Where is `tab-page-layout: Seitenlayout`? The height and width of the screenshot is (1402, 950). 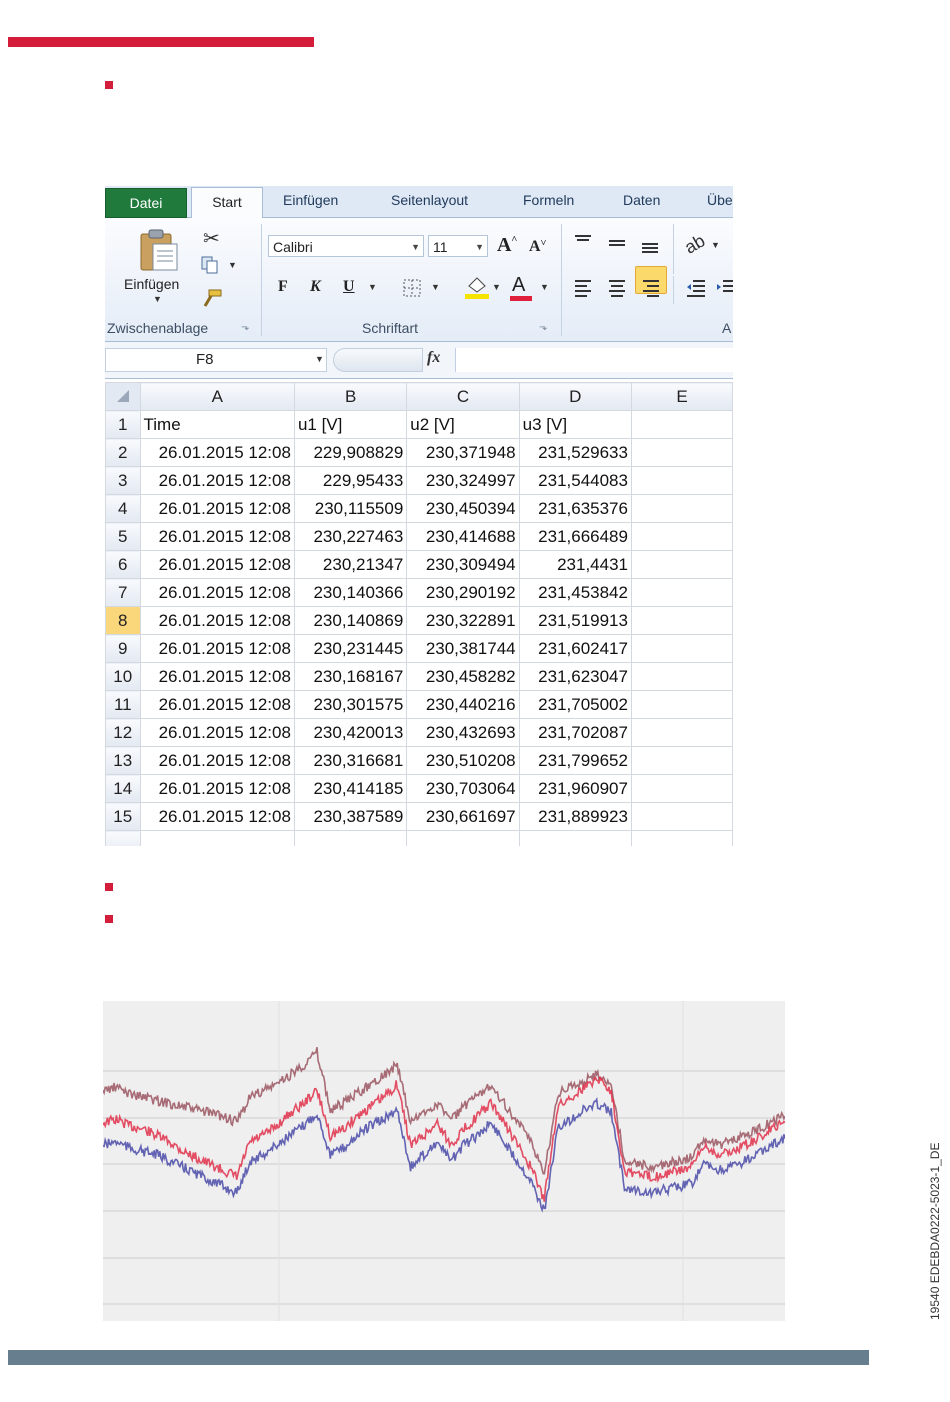 tab-page-layout: Seitenlayout is located at coordinates (429, 200).